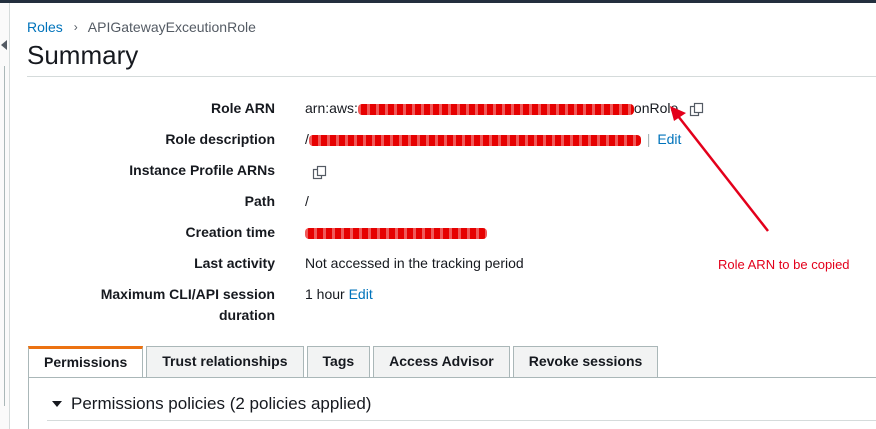  I want to click on annotation-text: Role ARN to be copied, so click(784, 264).